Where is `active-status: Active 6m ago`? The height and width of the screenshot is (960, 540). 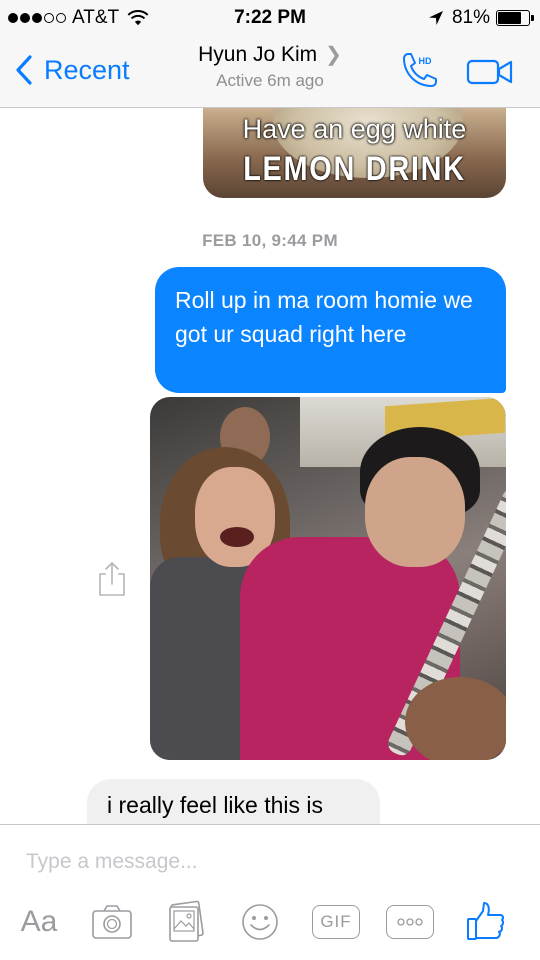 active-status: Active 6m ago is located at coordinates (270, 80).